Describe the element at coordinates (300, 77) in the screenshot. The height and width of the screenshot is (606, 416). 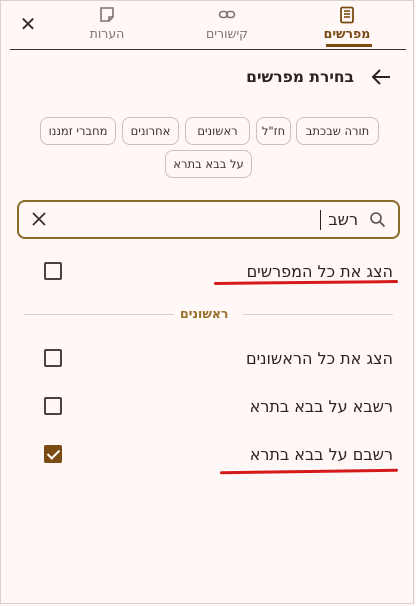
I see `page-title: בחירת מפרשים` at that location.